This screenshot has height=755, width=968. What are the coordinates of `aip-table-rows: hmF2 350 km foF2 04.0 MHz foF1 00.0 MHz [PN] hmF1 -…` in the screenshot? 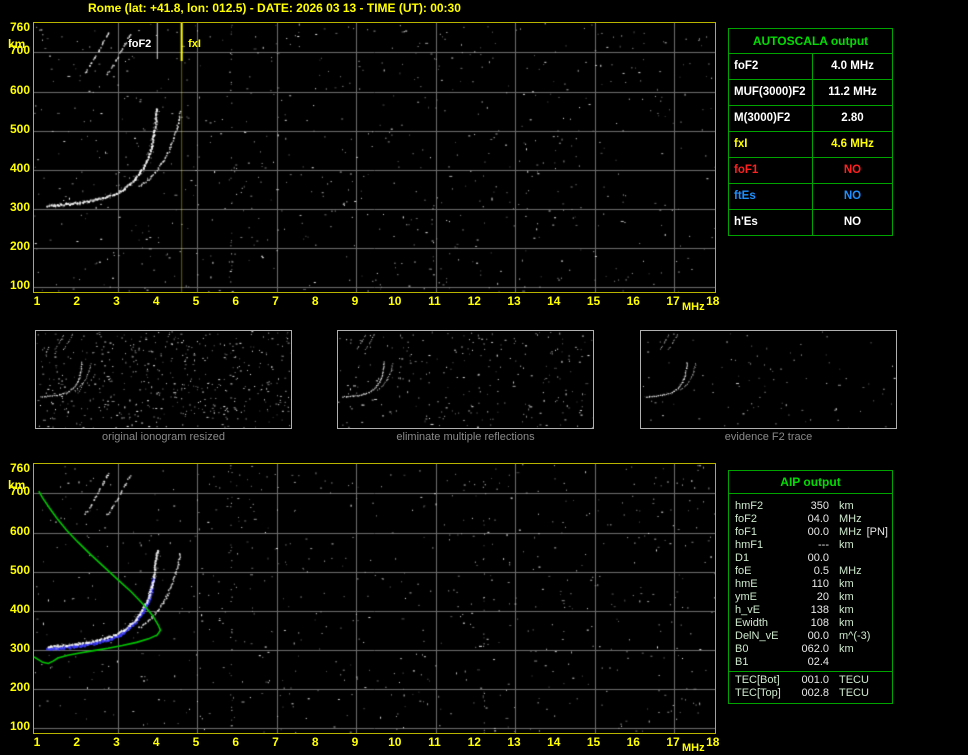 It's located at (810, 598).